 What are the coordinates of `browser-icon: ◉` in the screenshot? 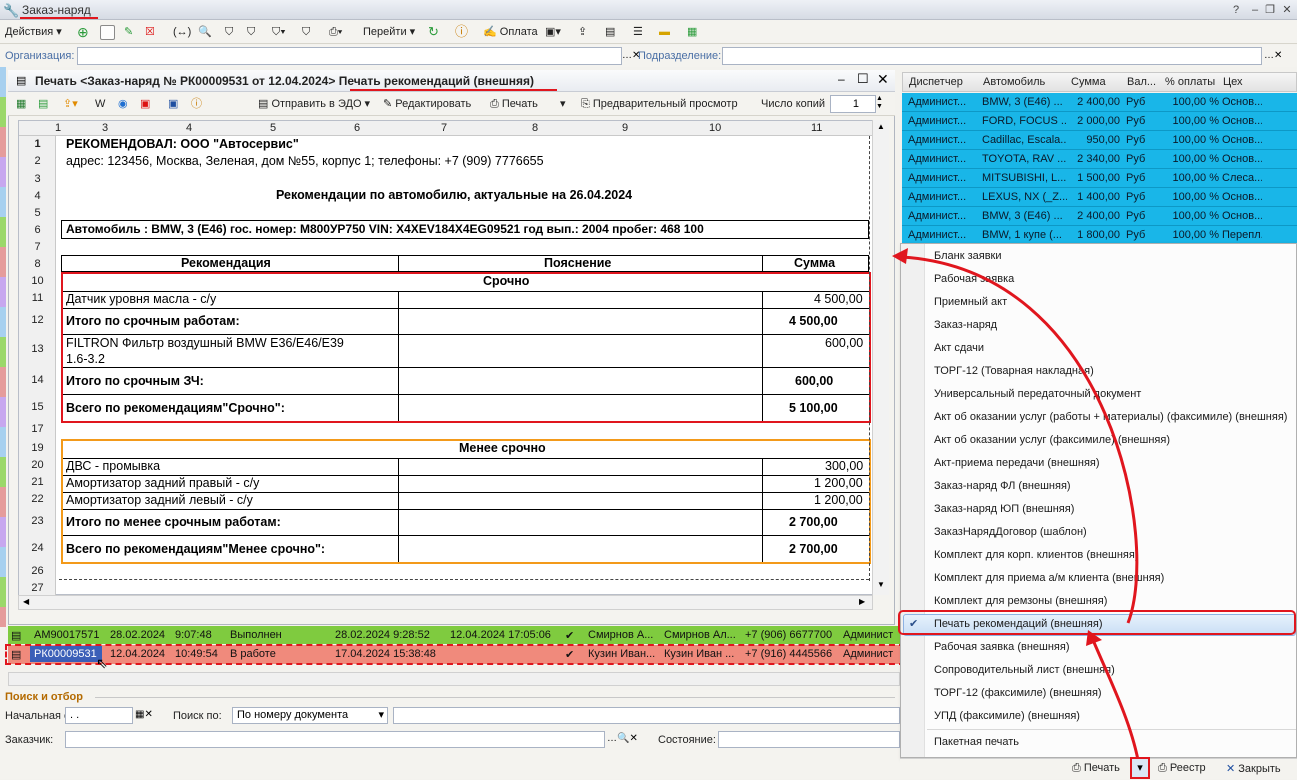 It's located at (123, 104).